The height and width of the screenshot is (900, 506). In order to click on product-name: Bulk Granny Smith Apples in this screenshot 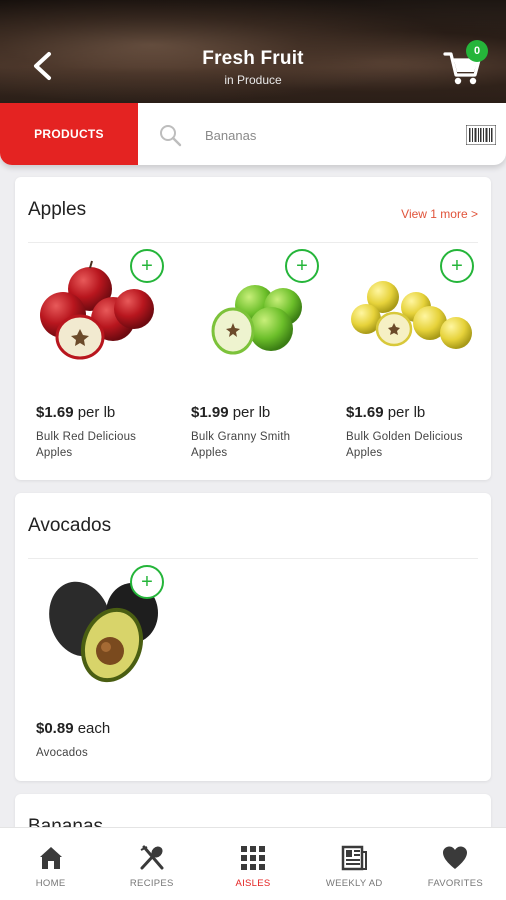, I will do `click(241, 445)`.